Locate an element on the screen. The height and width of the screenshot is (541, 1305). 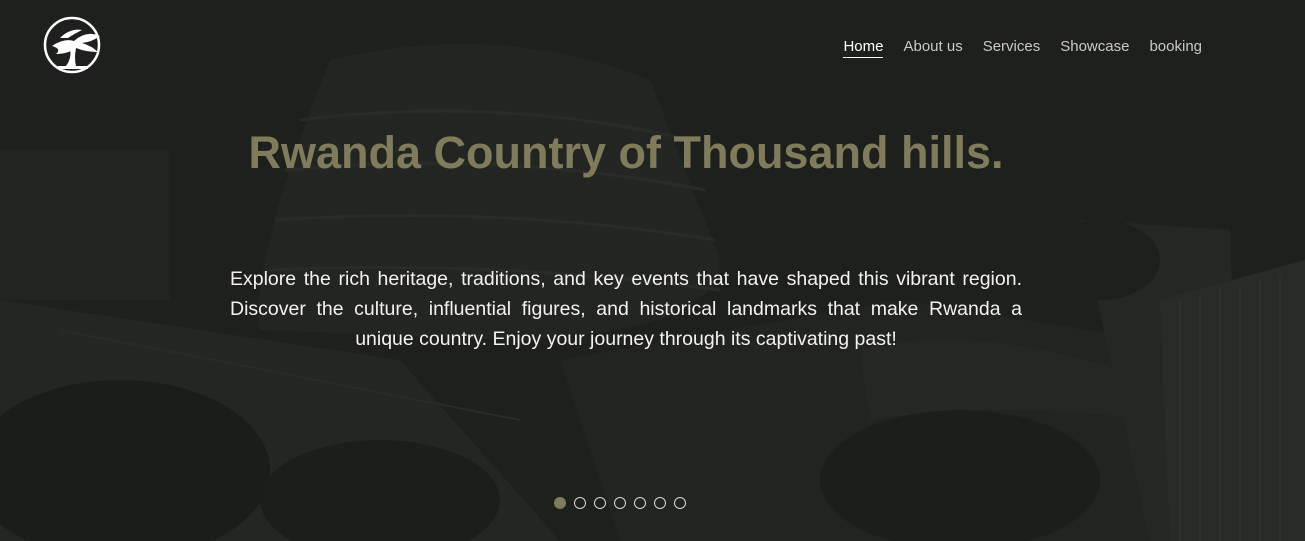
nav-item-showcase: Showcase is located at coordinates (1094, 48).